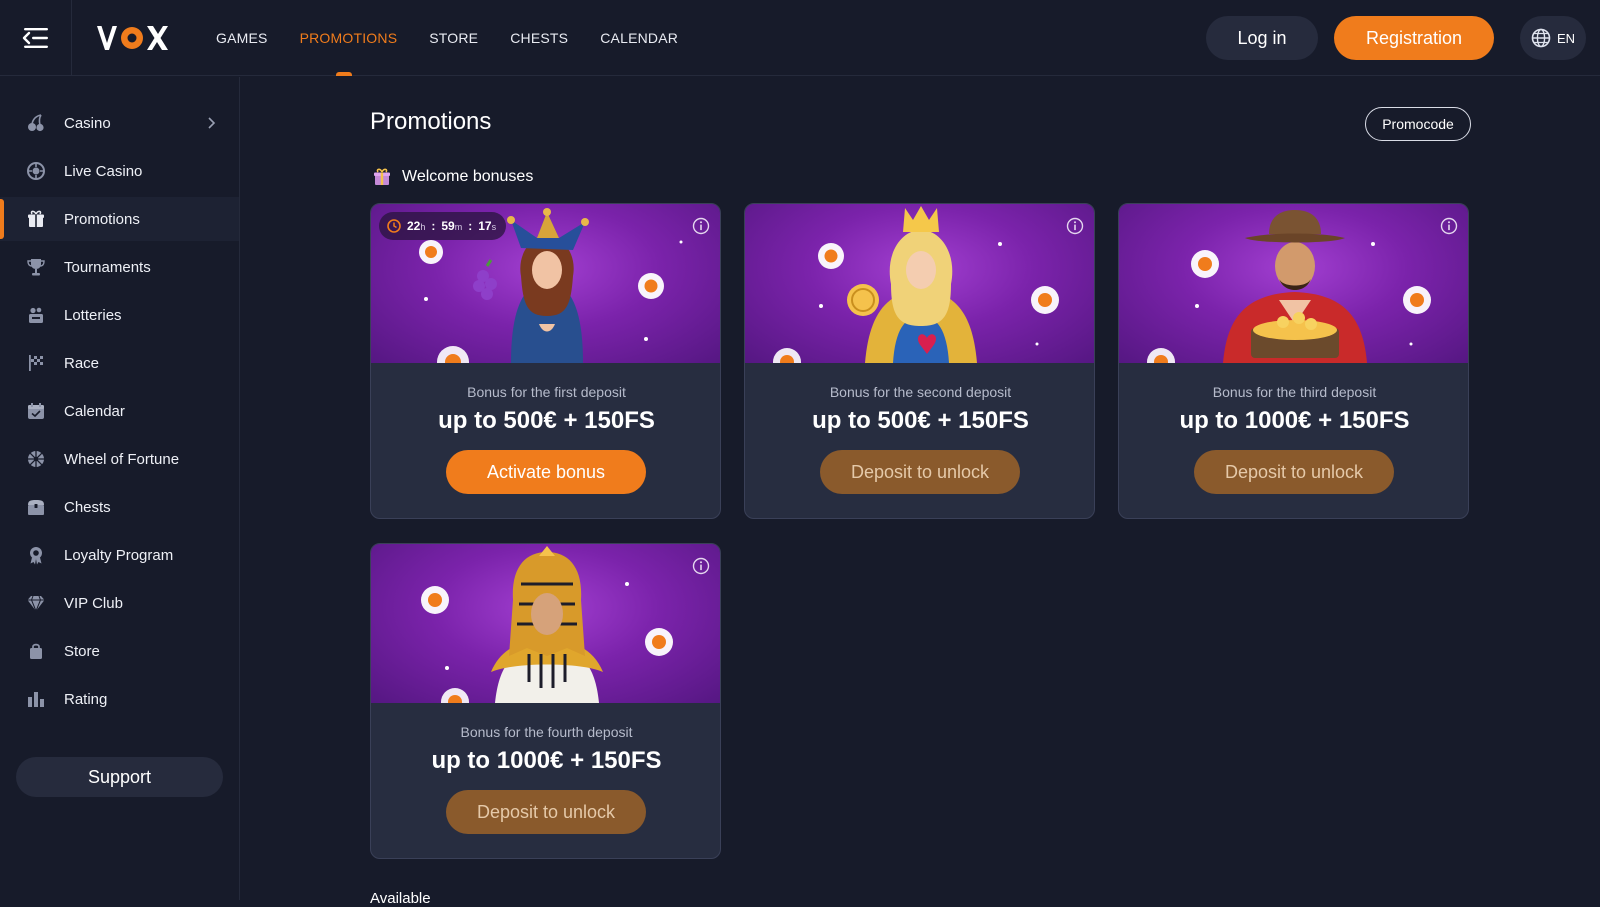  Describe the element at coordinates (494, 227) in the screenshot. I see `timer-seconds-unit: s` at that location.